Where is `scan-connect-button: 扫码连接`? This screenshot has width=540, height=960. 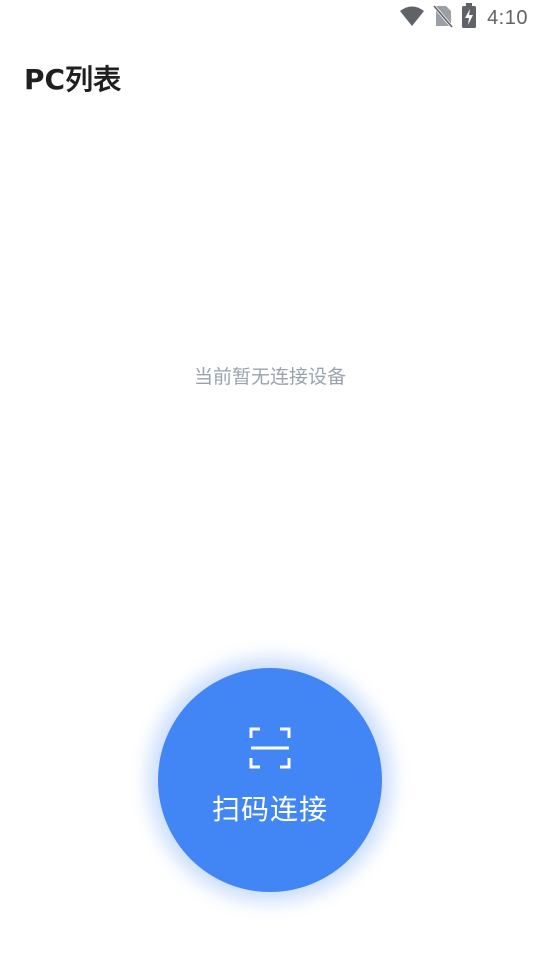
scan-connect-button: 扫码连接 is located at coordinates (270, 780).